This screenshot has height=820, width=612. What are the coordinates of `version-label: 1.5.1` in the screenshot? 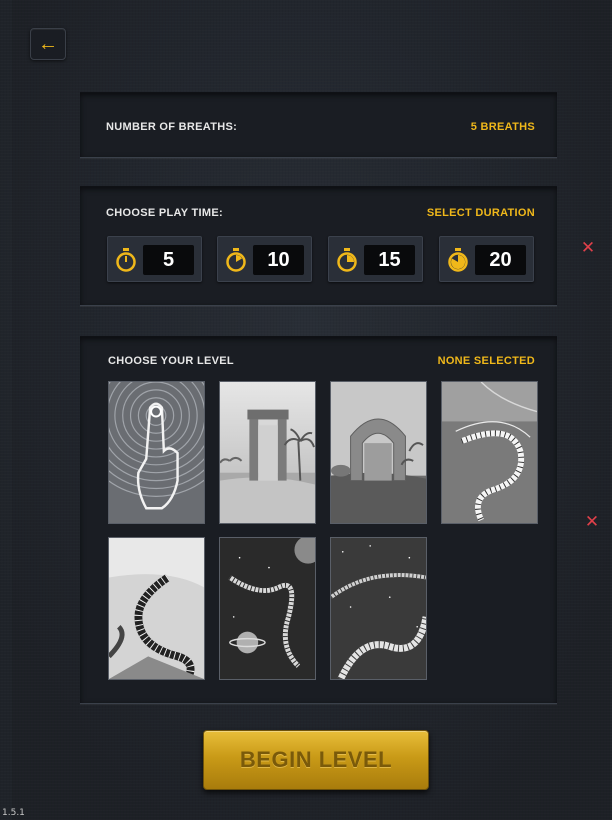 It's located at (13, 813).